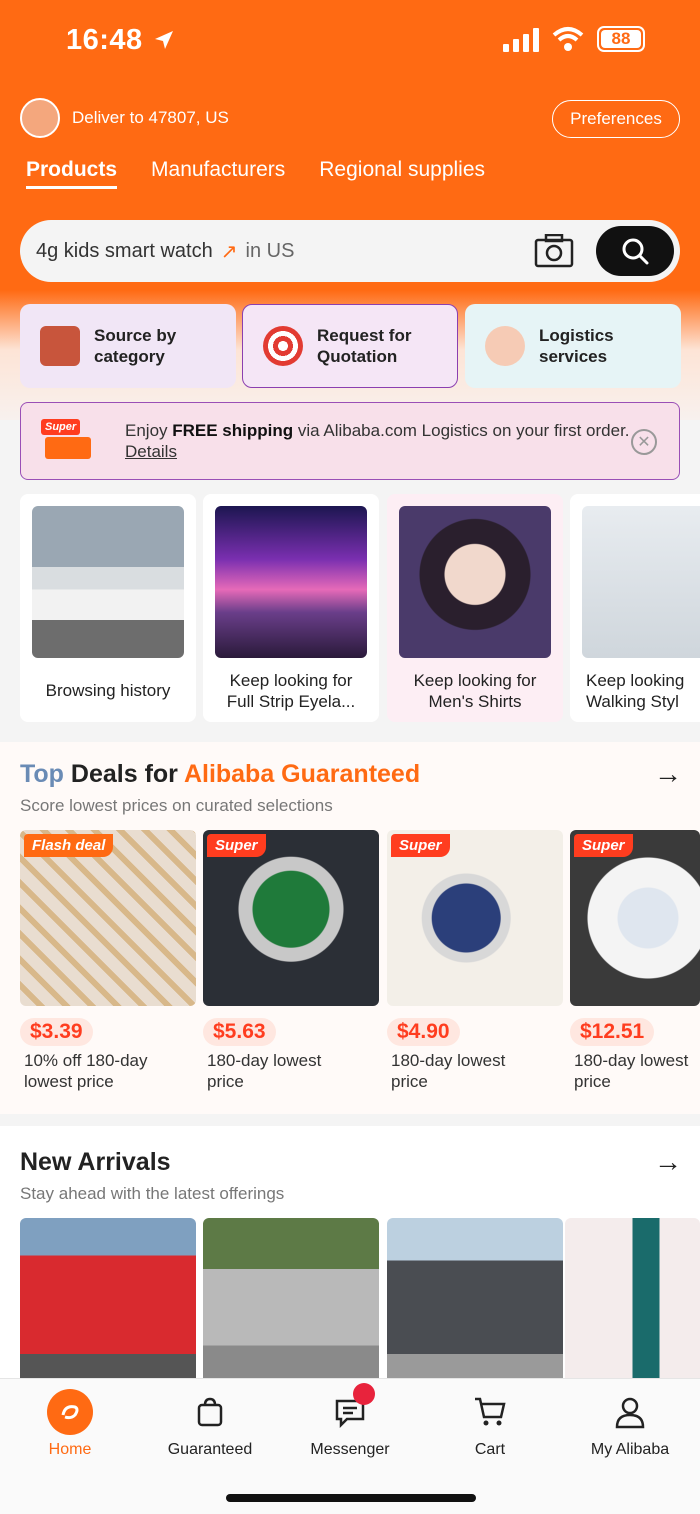 This screenshot has width=700, height=1514. What do you see at coordinates (350, 346) in the screenshot?
I see `request-for-quotation-button: Request for Quotation` at bounding box center [350, 346].